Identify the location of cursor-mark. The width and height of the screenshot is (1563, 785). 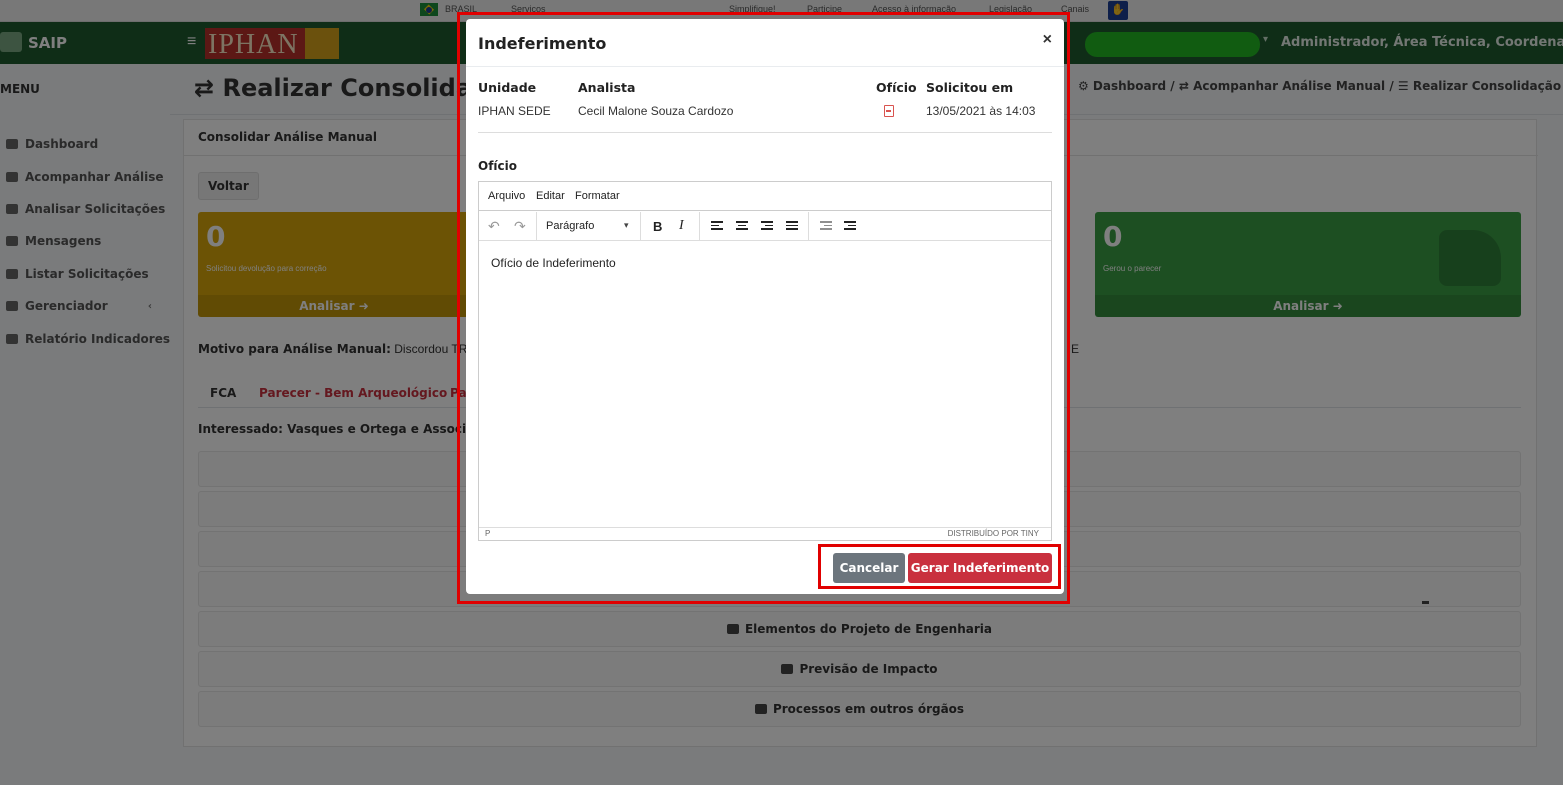
(1425, 602).